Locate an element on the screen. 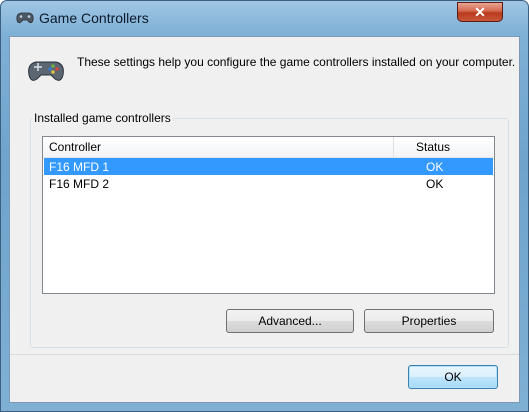 The width and height of the screenshot is (529, 412). table-row: F16 MFD 1 OK is located at coordinates (268, 166).